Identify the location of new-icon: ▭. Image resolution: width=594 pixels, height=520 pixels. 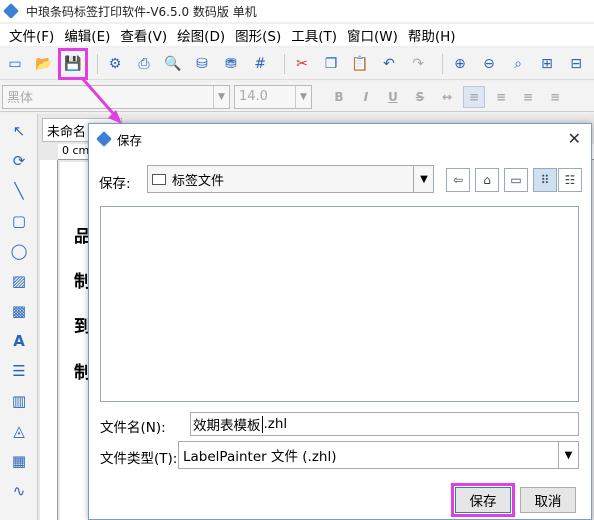
(15, 64).